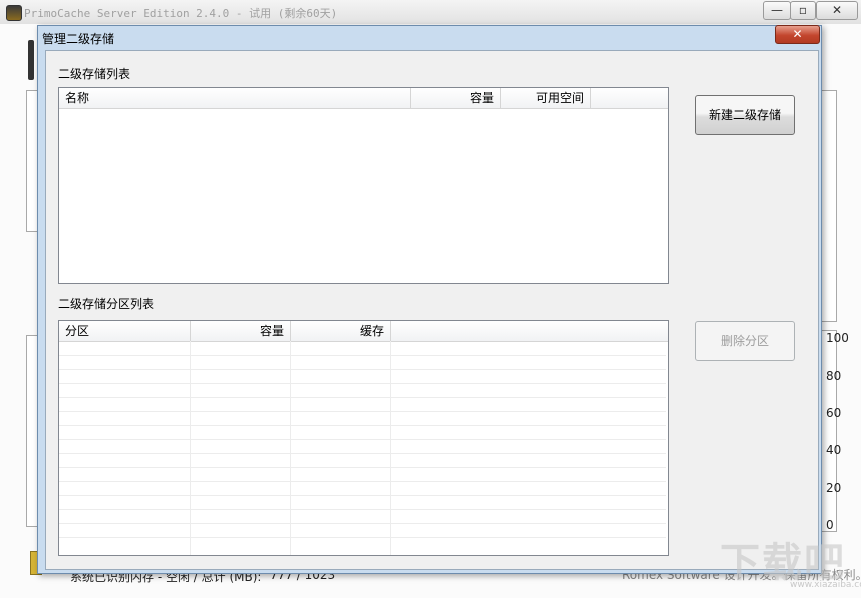 The image size is (861, 598). Describe the element at coordinates (797, 34) in the screenshot. I see `dialog-close-button: ✕` at that location.